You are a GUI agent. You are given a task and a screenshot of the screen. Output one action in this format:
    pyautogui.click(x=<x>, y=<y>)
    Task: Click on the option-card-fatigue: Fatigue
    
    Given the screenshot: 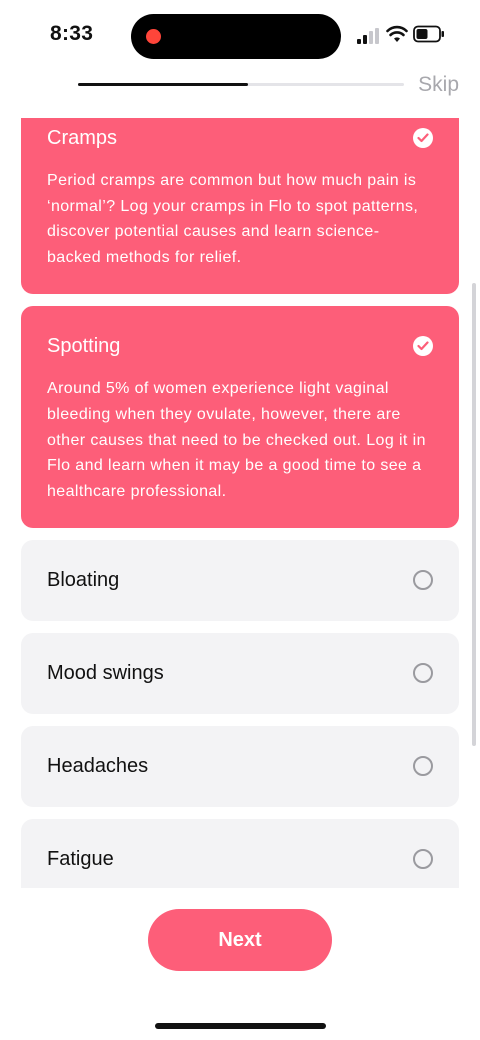 What is the action you would take?
    pyautogui.click(x=240, y=853)
    